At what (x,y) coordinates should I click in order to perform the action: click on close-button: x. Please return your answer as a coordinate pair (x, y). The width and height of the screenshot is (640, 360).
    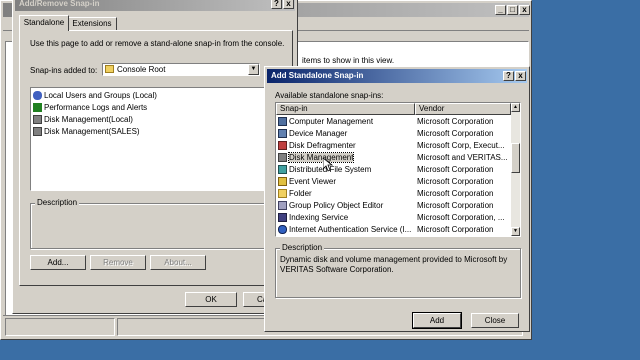
    Looking at the image, I should click on (520, 76).